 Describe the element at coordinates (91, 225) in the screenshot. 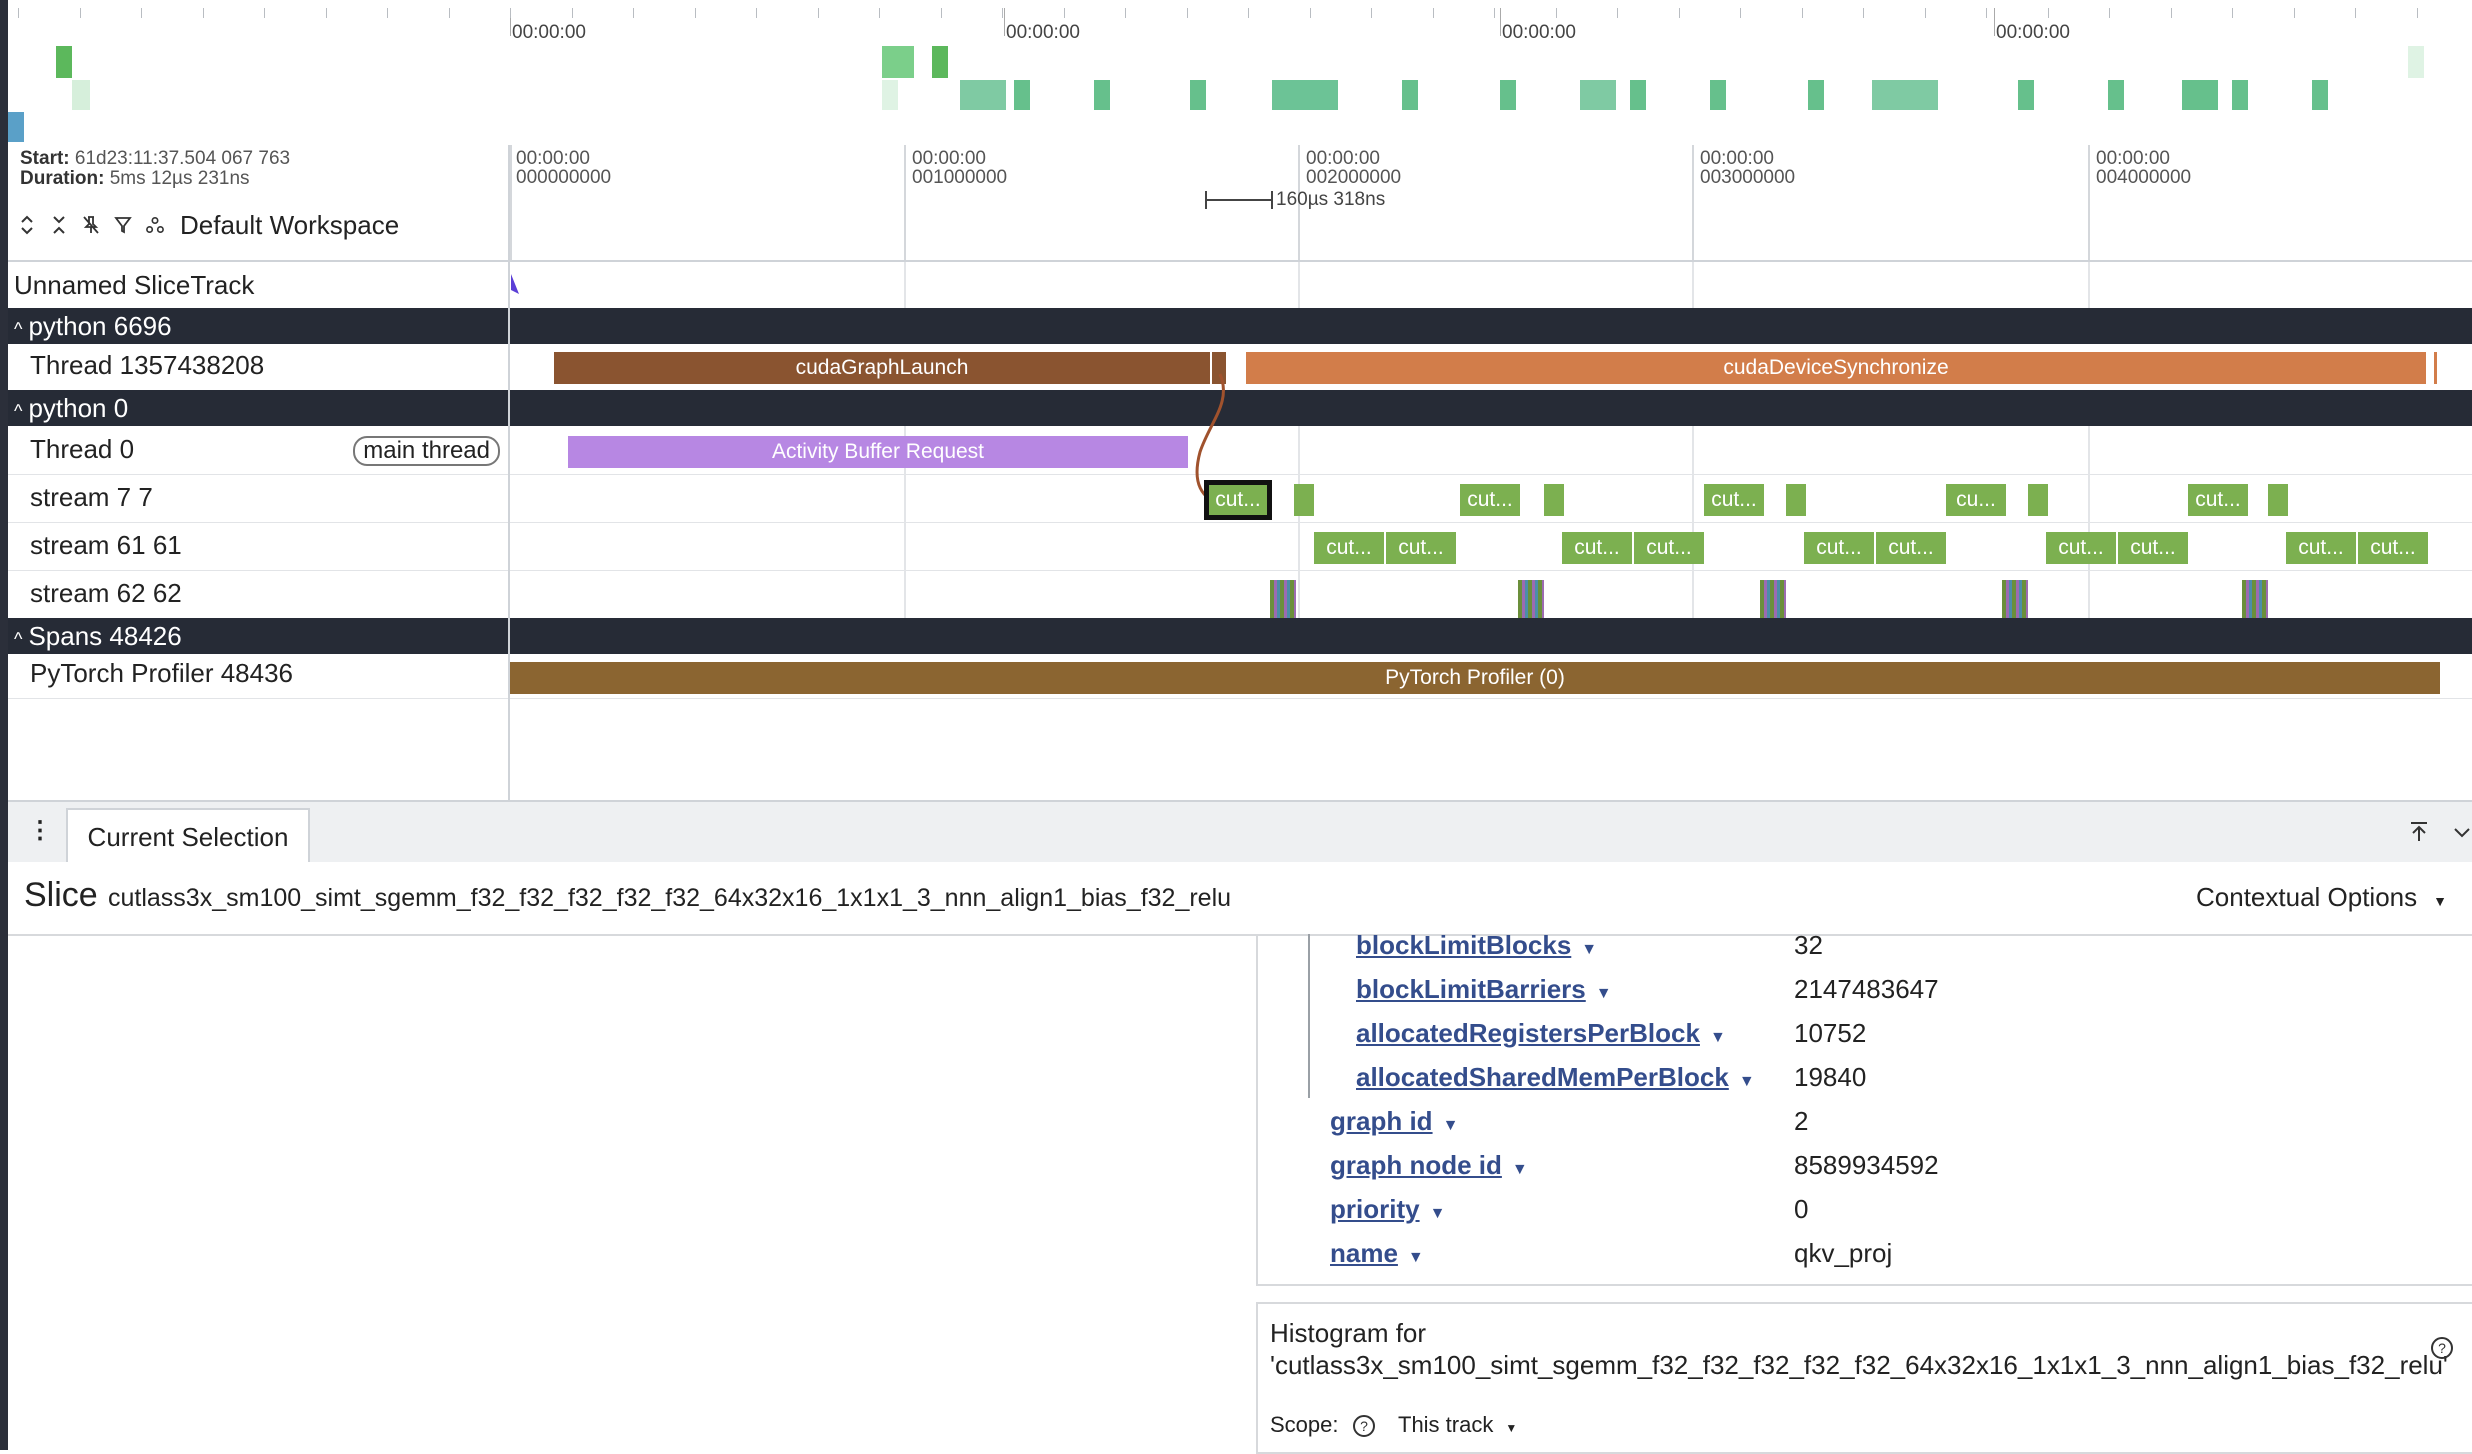

I see `unpin-icon` at that location.